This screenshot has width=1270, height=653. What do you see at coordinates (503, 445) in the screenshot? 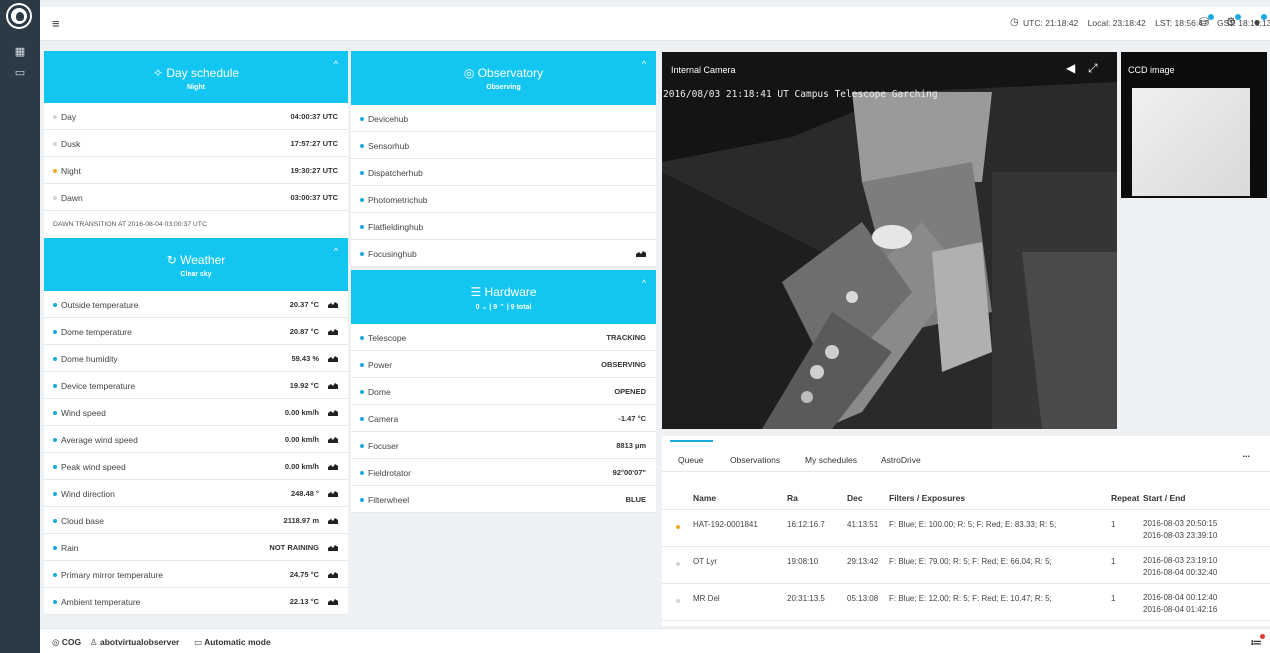
I see `hardware-row: Focuser 8813 µm` at bounding box center [503, 445].